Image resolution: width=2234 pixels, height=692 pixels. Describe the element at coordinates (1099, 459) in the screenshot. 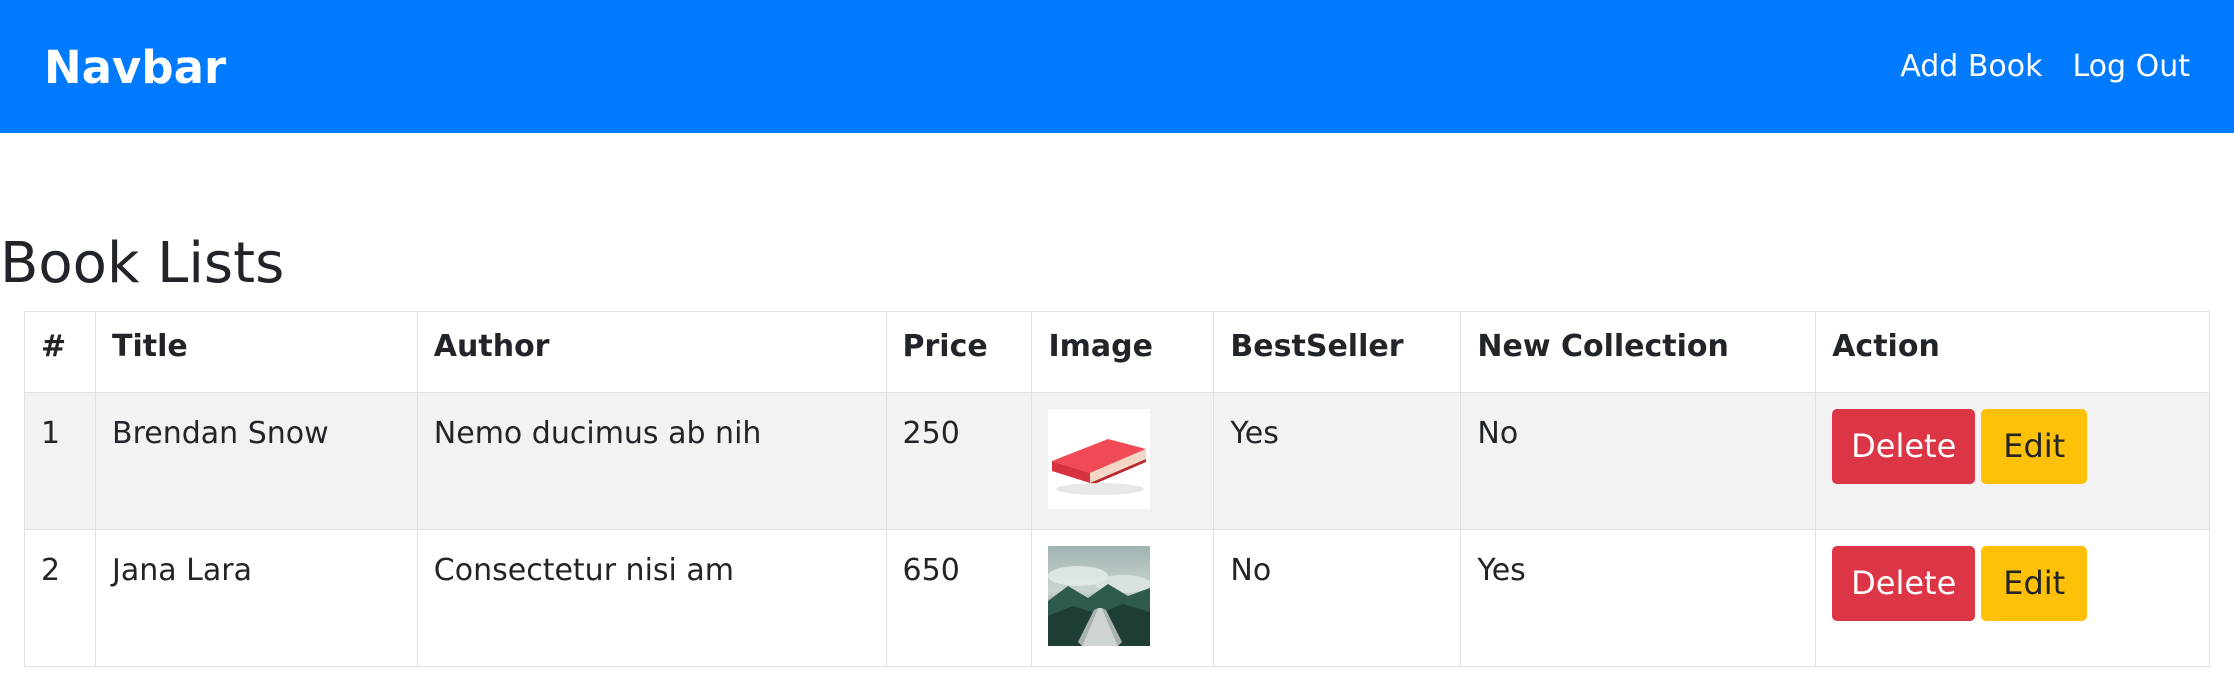

I see `red-book-image` at that location.